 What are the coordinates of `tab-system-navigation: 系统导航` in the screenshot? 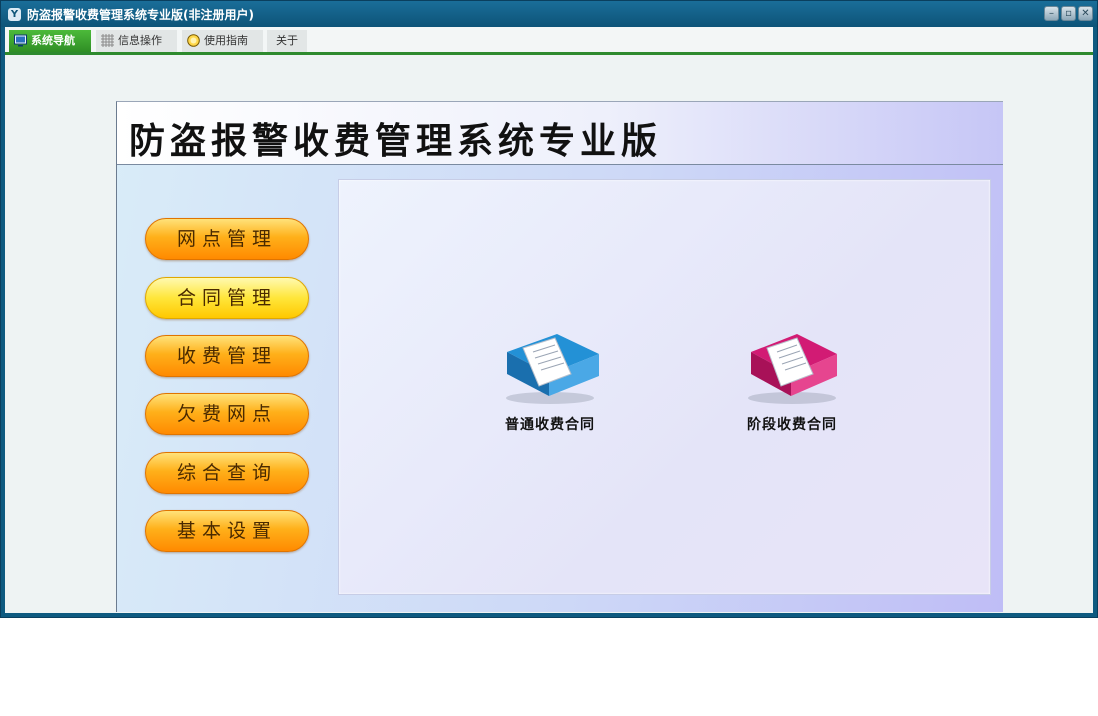 It's located at (50, 41).